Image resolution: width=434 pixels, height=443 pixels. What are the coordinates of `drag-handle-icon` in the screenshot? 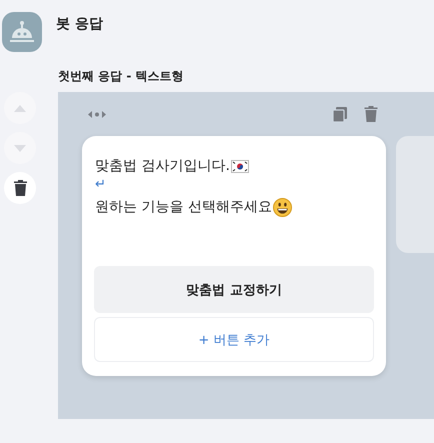 It's located at (97, 114).